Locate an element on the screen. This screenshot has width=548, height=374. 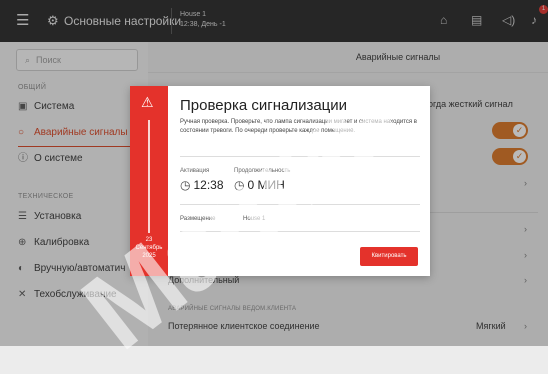
activation-time: 12:38 is located at coordinates (208, 185).